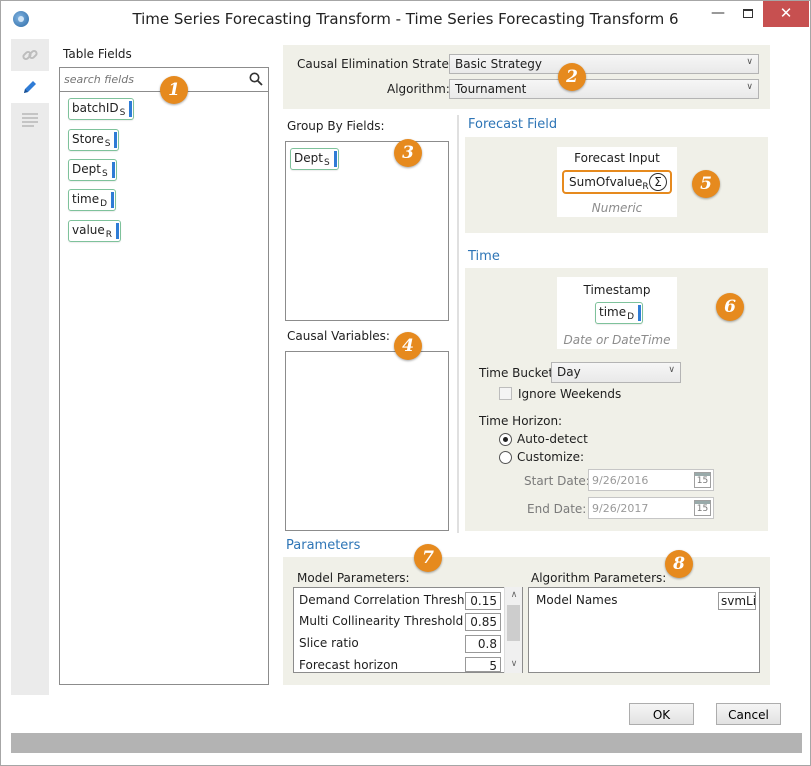 This screenshot has height=766, width=811. Describe the element at coordinates (658, 182) in the screenshot. I see `sigma-icon: Σ` at that location.